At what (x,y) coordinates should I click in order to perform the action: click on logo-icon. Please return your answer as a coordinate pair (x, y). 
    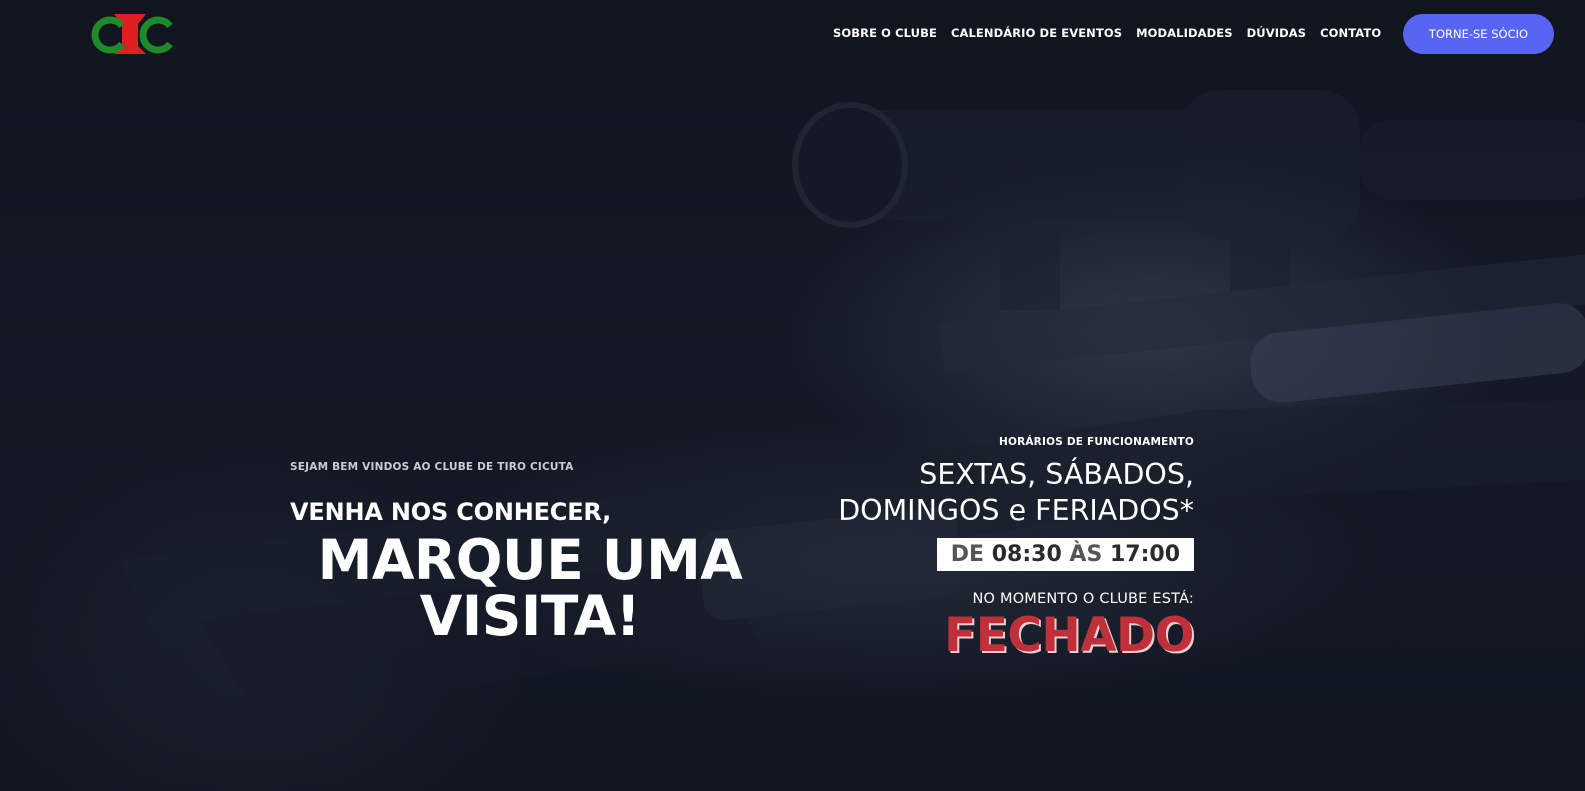
    Looking at the image, I should click on (132, 34).